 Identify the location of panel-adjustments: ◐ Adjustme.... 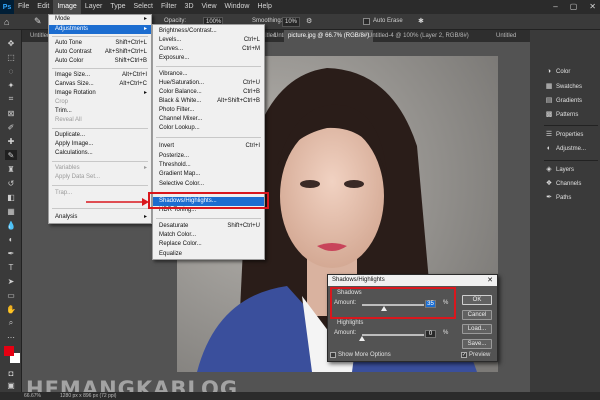
(571, 149).